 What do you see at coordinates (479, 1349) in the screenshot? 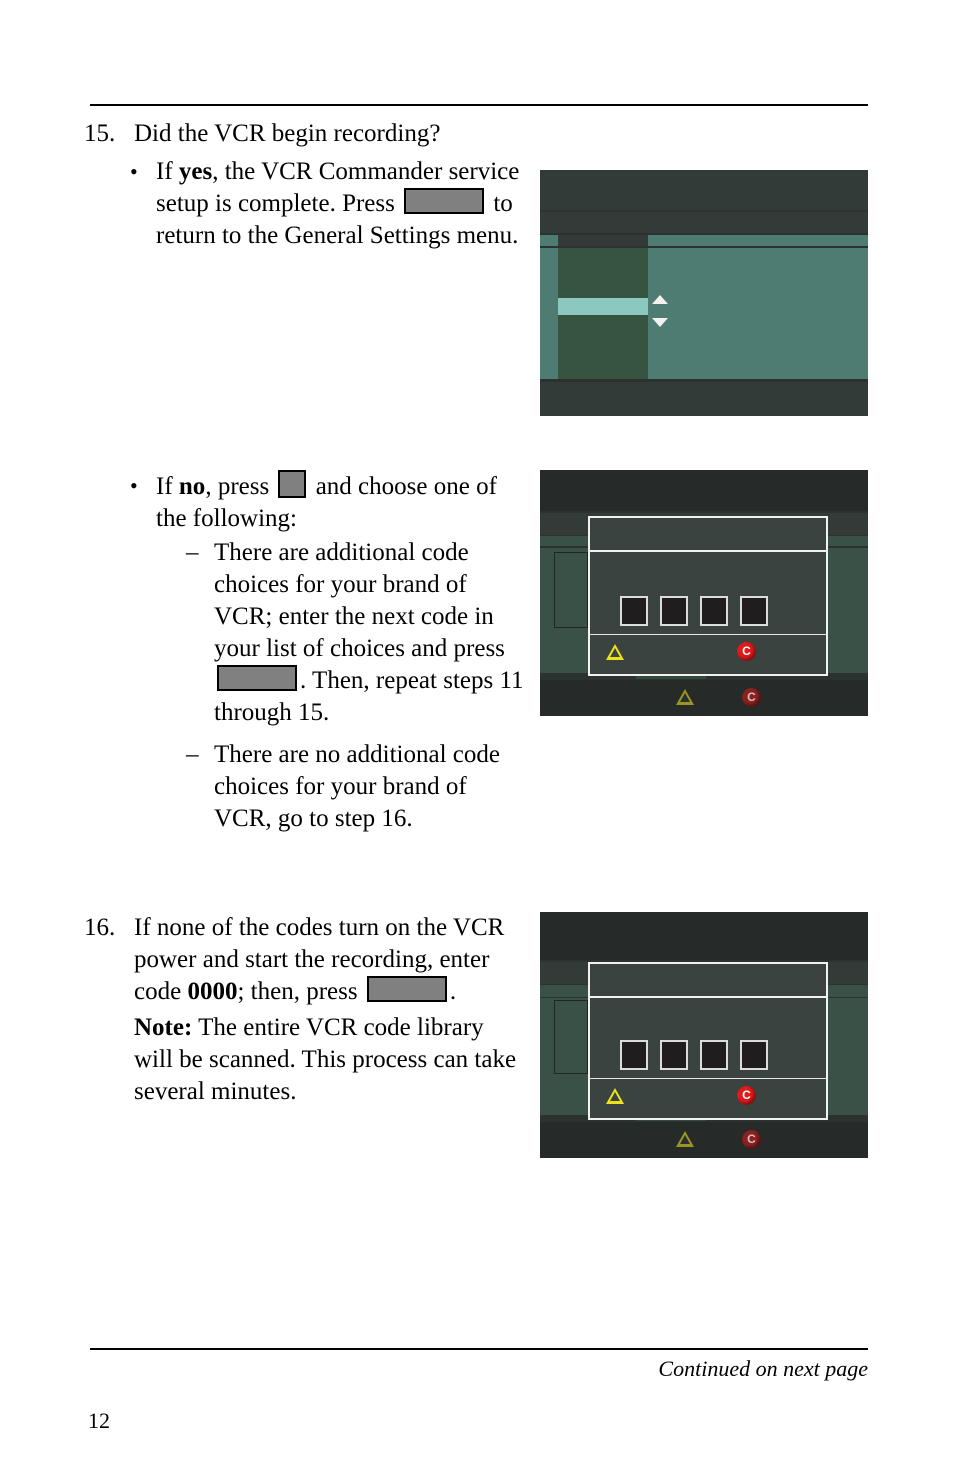
I see `footer-rule` at bounding box center [479, 1349].